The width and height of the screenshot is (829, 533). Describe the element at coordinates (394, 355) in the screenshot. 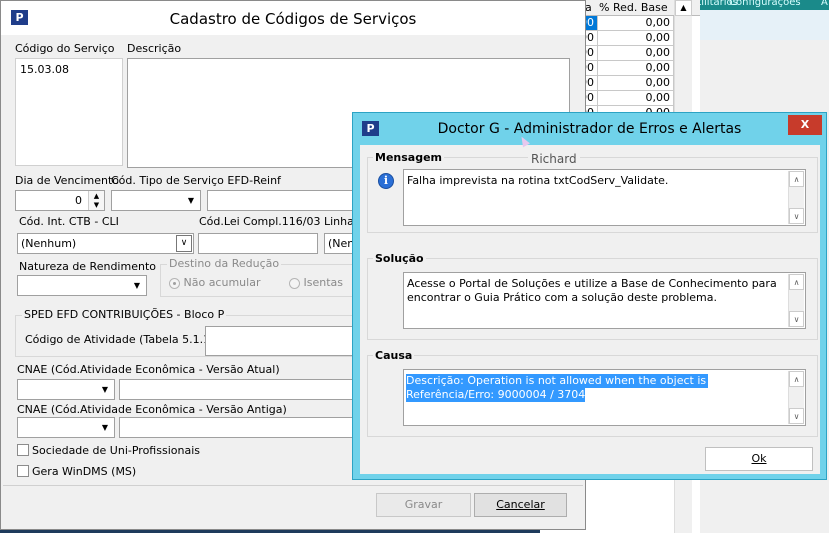

I see `causa-title: Causa` at that location.